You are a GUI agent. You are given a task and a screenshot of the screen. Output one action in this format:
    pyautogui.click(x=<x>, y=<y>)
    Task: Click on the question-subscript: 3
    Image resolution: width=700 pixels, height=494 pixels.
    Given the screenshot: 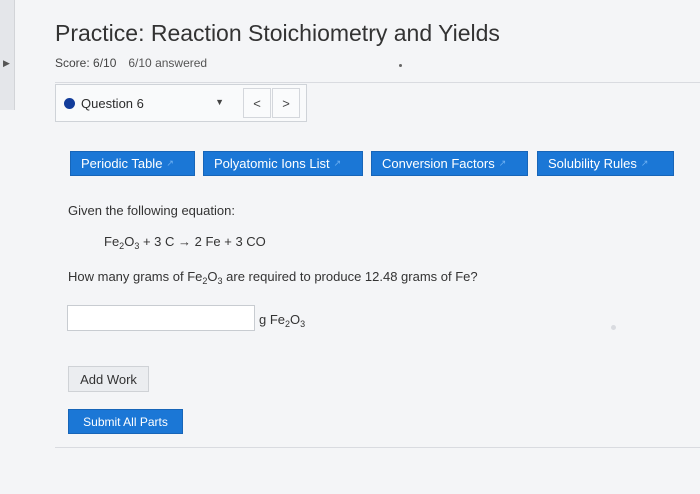 What is the action you would take?
    pyautogui.click(x=220, y=281)
    